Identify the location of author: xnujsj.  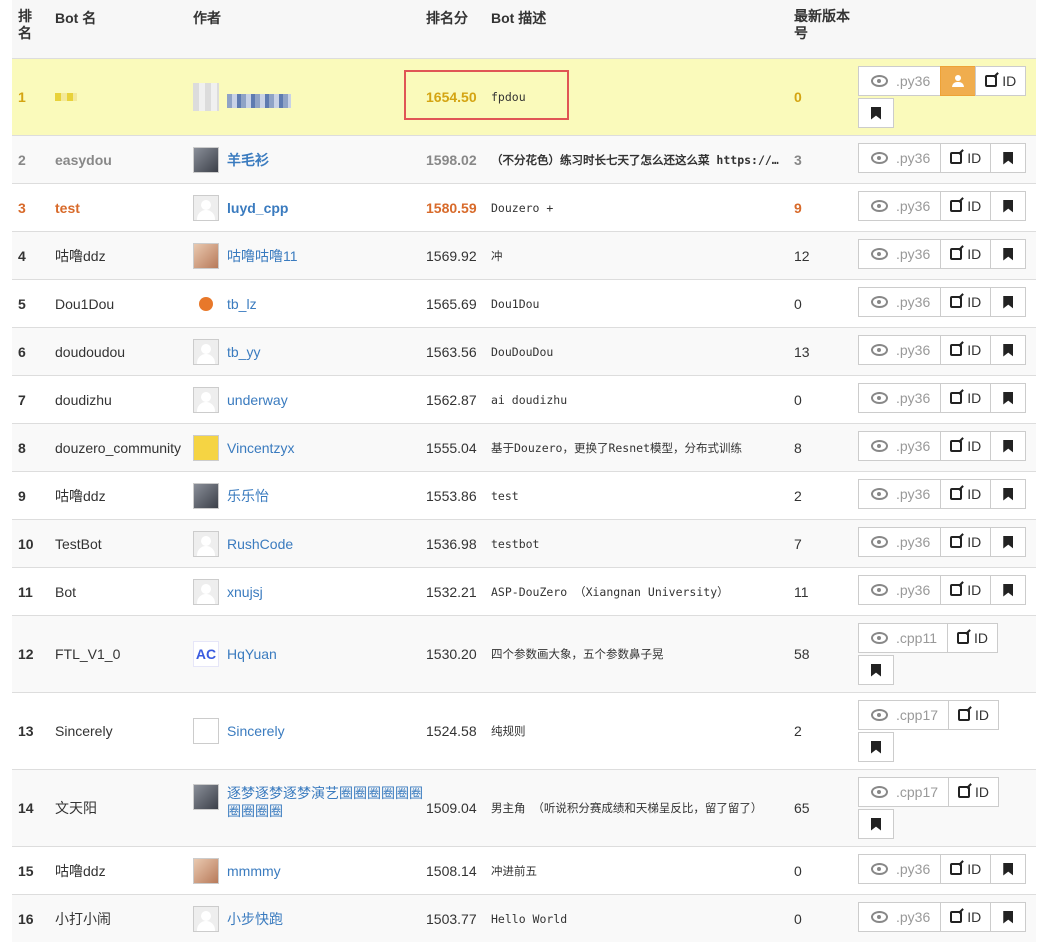
(308, 591).